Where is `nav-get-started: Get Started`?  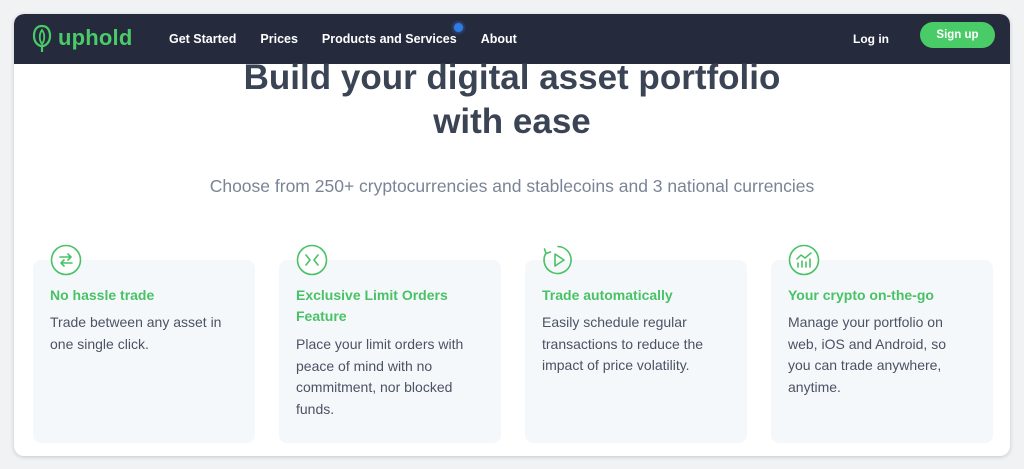 nav-get-started: Get Started is located at coordinates (202, 39).